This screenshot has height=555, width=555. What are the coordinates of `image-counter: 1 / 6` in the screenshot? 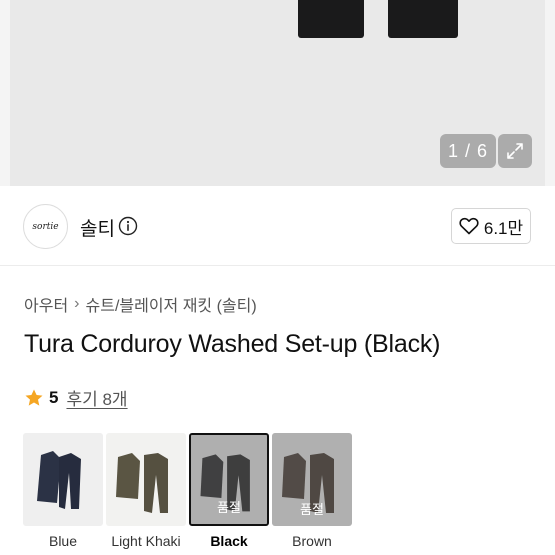 It's located at (468, 151).